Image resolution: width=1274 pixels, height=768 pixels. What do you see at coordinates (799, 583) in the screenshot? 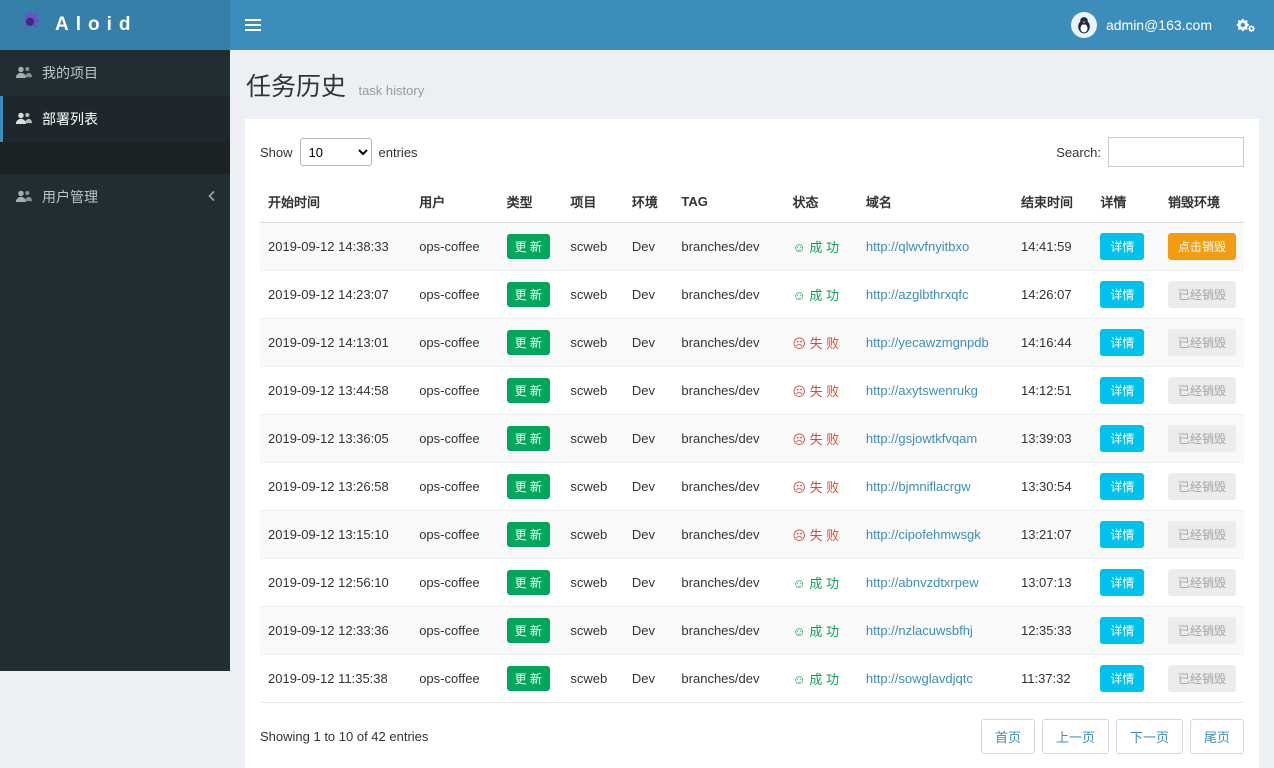
I see `status-face-icon: ☺` at bounding box center [799, 583].